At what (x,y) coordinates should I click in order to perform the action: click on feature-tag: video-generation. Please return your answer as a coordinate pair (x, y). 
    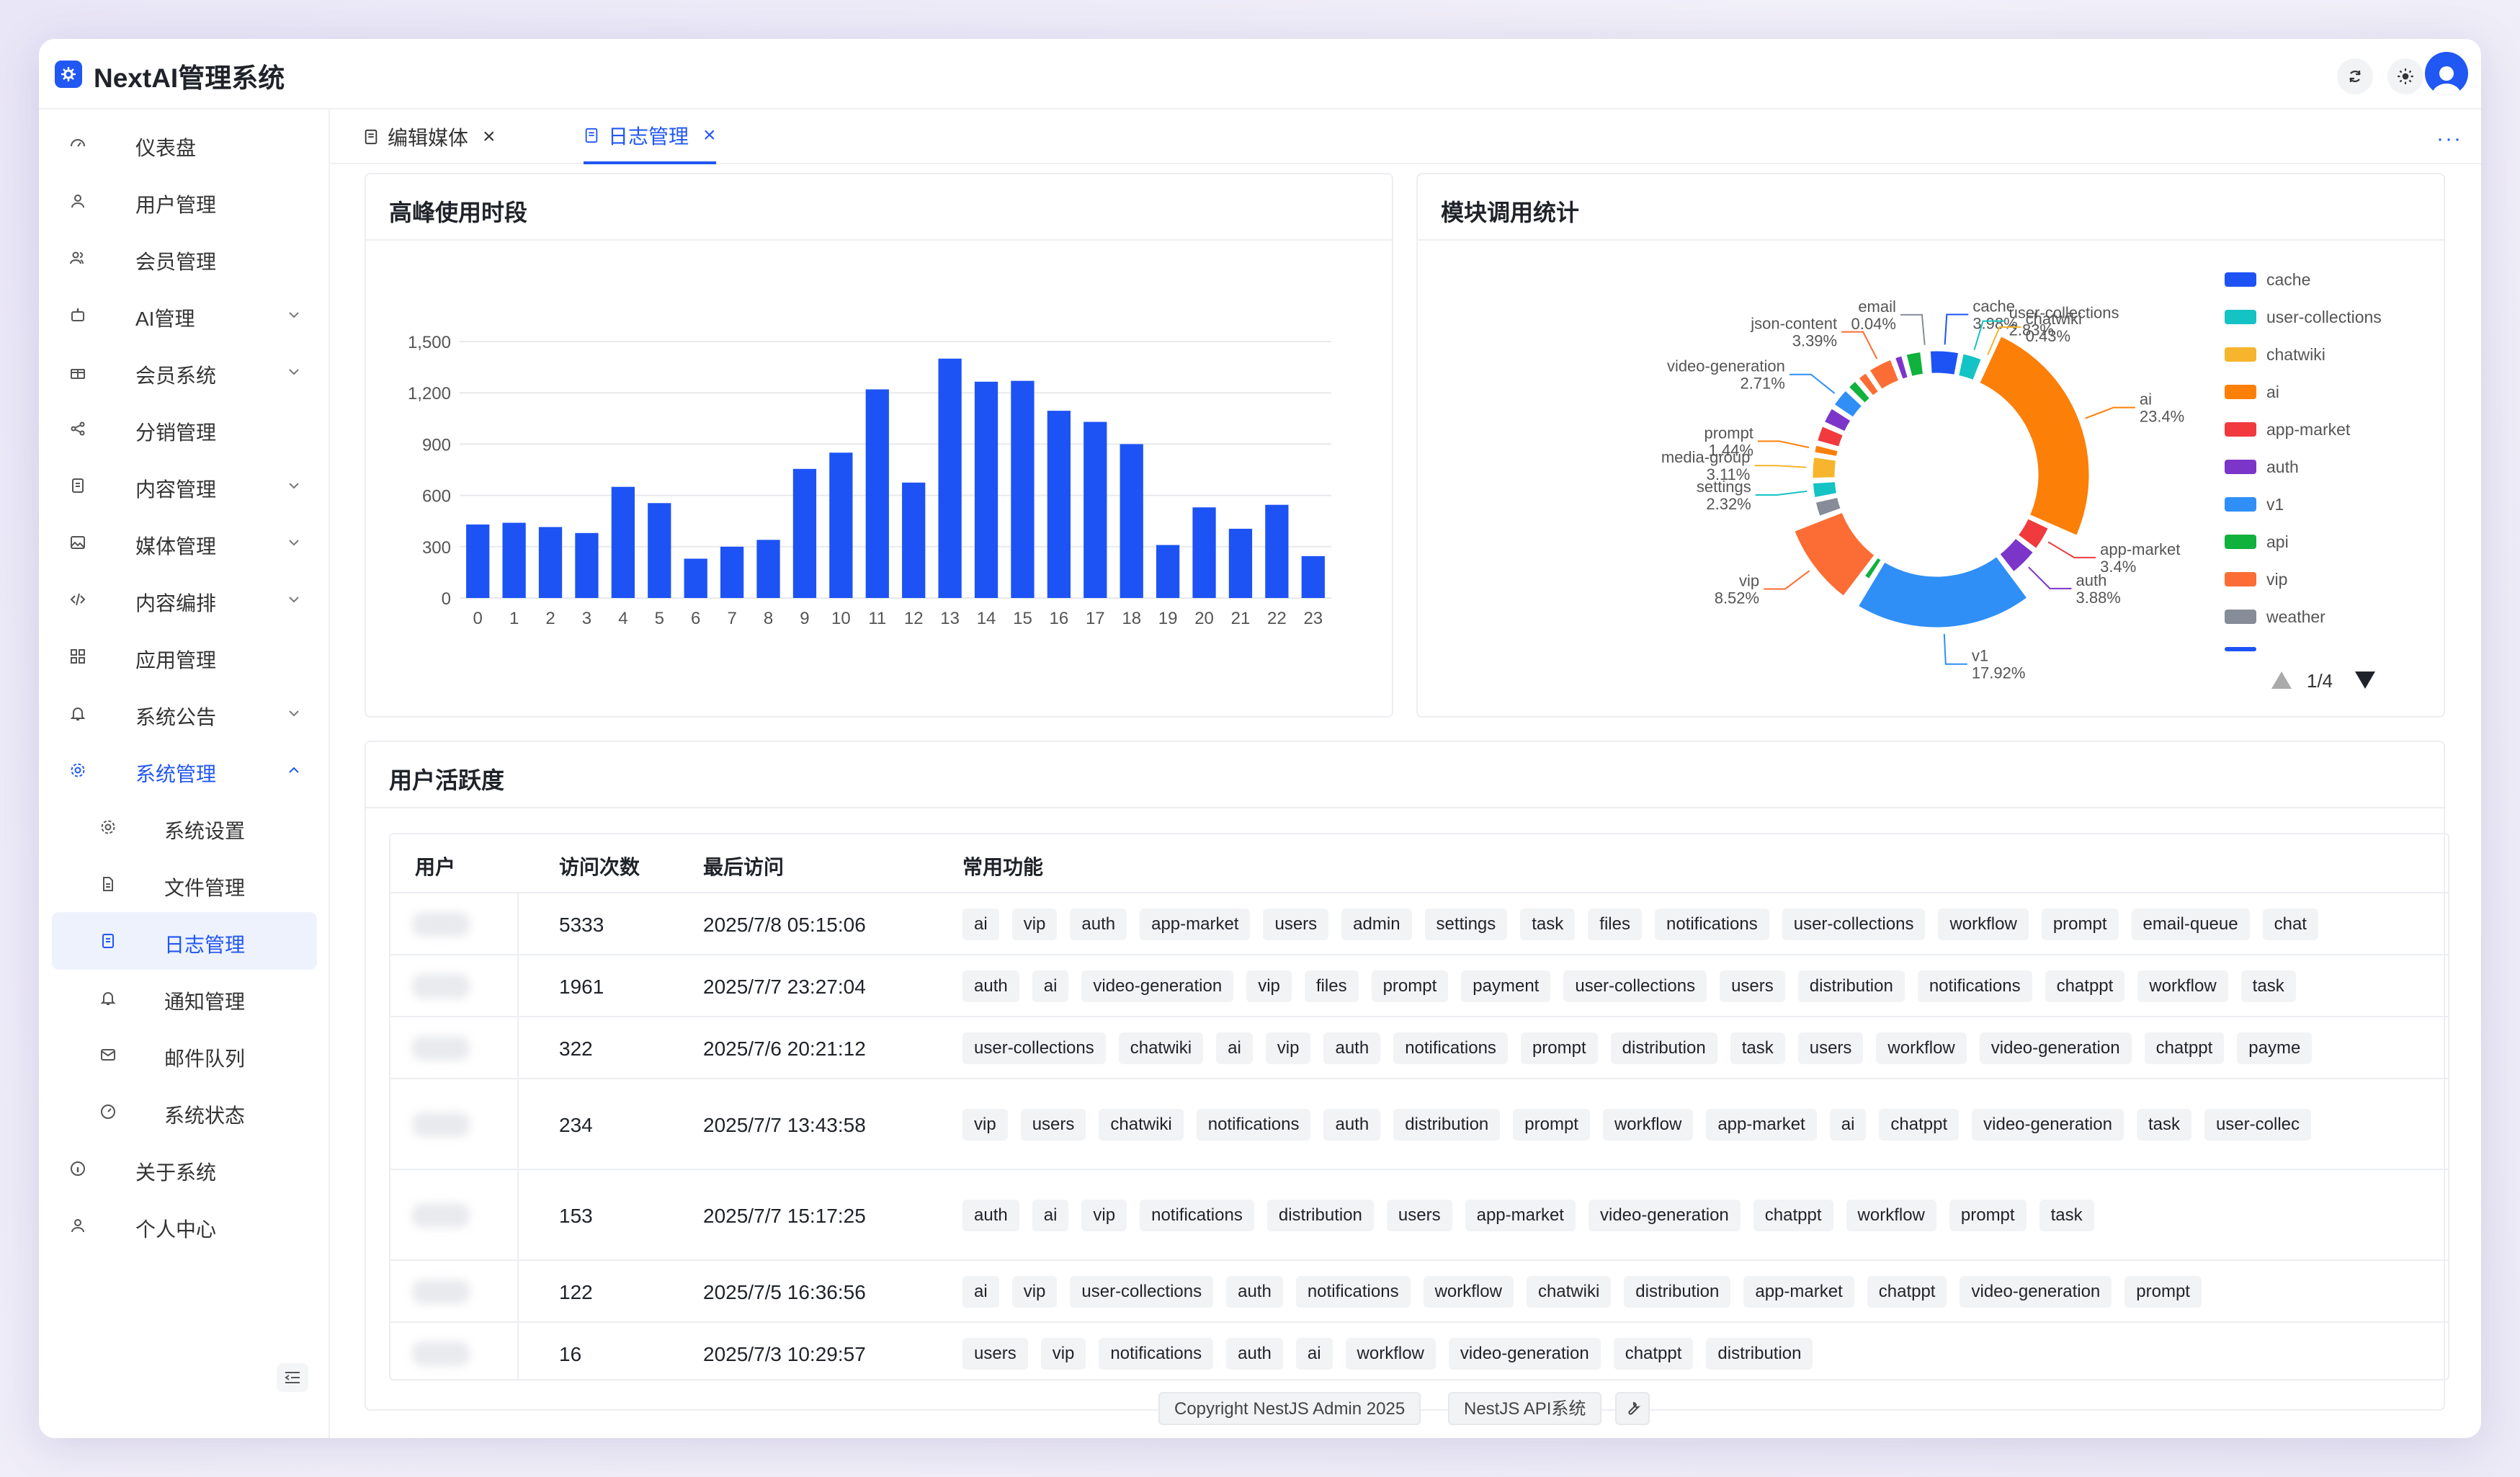
    Looking at the image, I should click on (1524, 1354).